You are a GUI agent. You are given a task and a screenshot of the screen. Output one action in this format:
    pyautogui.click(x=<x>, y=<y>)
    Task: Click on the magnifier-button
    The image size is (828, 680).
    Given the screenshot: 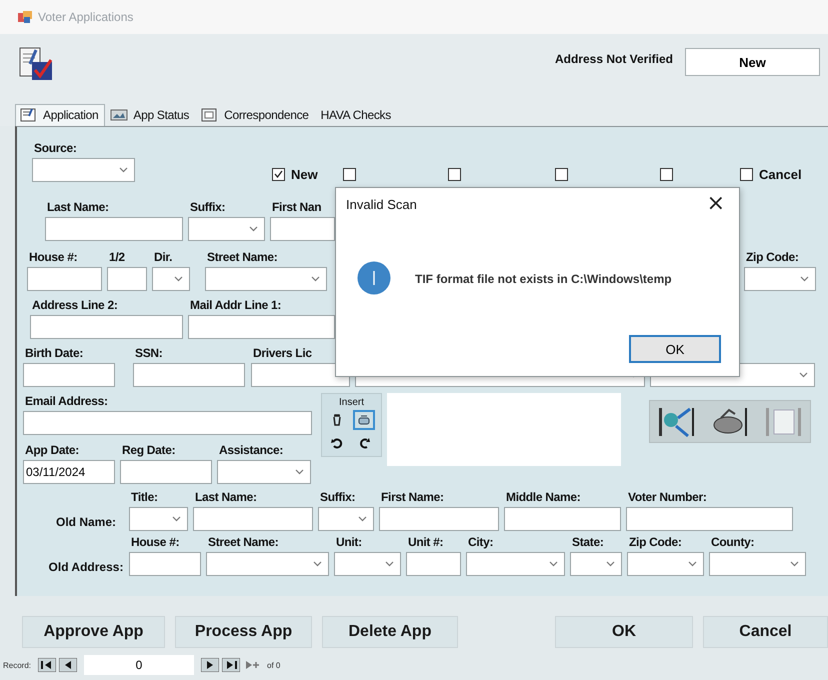 What is the action you would take?
    pyautogui.click(x=677, y=422)
    